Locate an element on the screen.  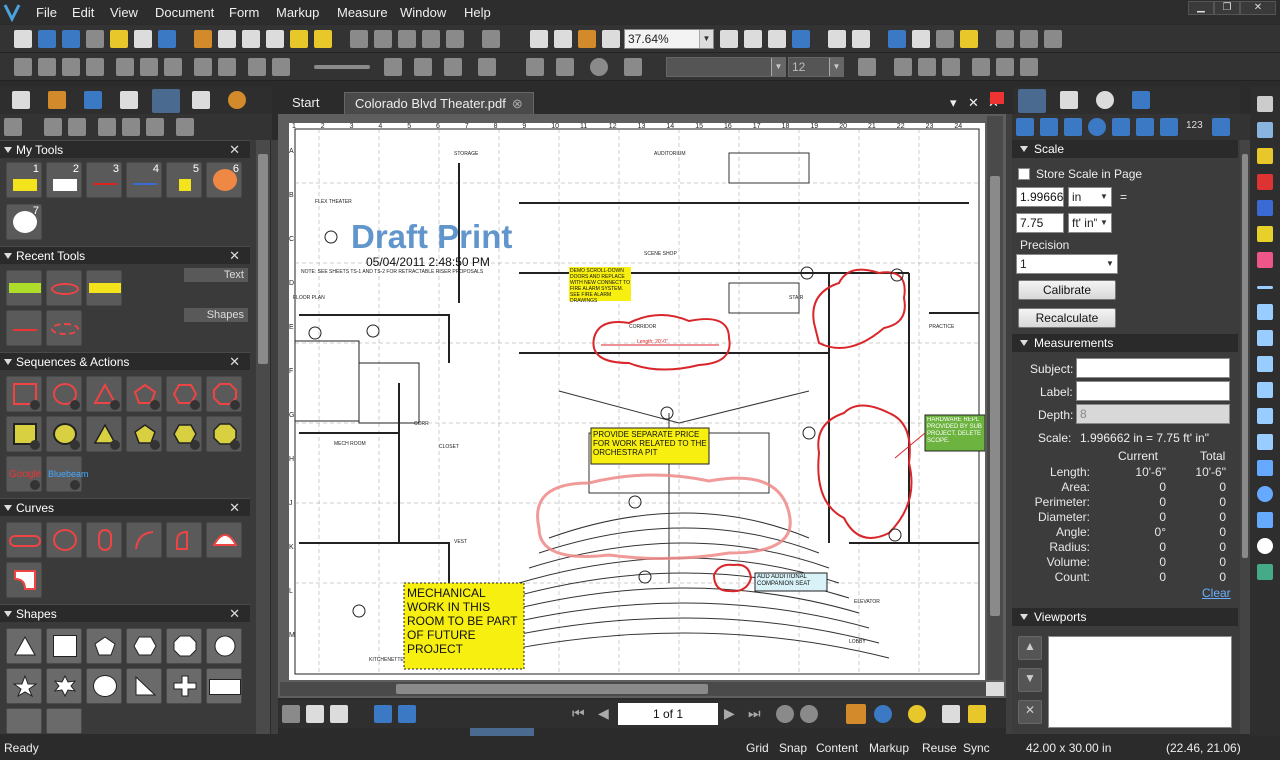
search-icon is located at coordinates (275, 39).